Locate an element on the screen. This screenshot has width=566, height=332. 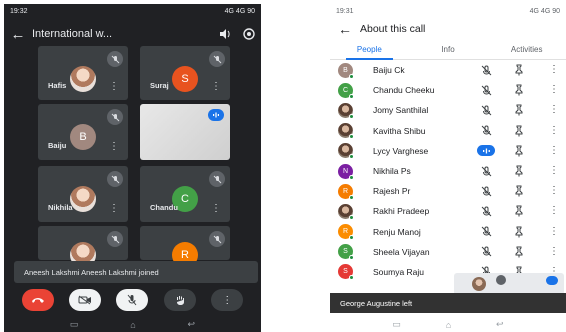
participant-tile: C Chandu ⋮ is located at coordinates (185, 194).